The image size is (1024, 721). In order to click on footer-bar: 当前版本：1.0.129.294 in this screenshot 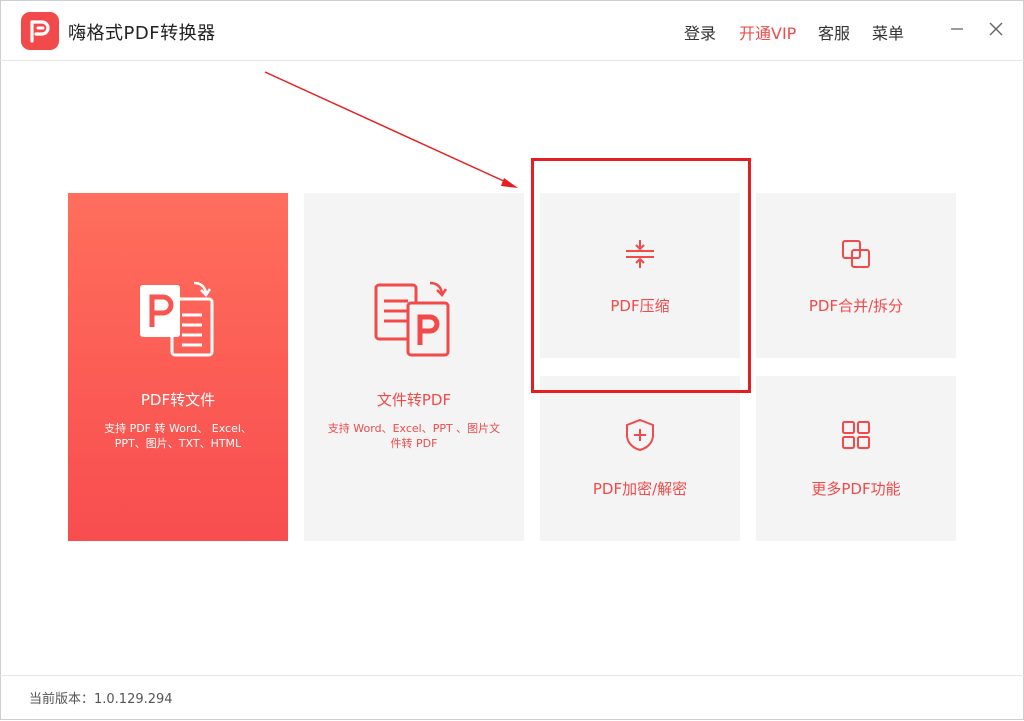, I will do `click(512, 698)`.